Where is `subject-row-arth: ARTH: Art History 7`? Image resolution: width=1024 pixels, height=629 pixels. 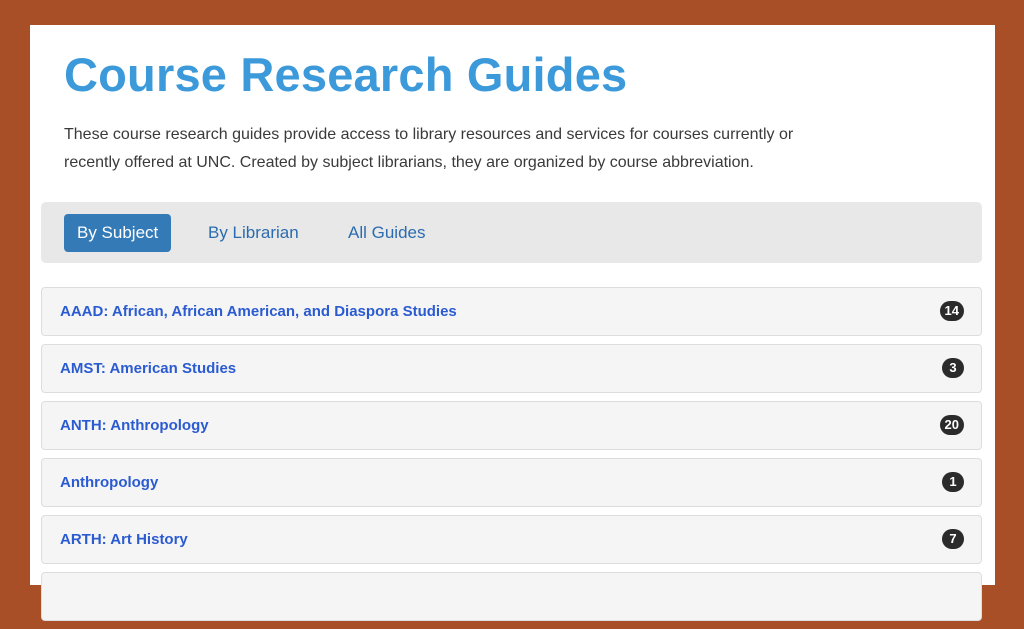 subject-row-arth: ARTH: Art History 7 is located at coordinates (511, 539).